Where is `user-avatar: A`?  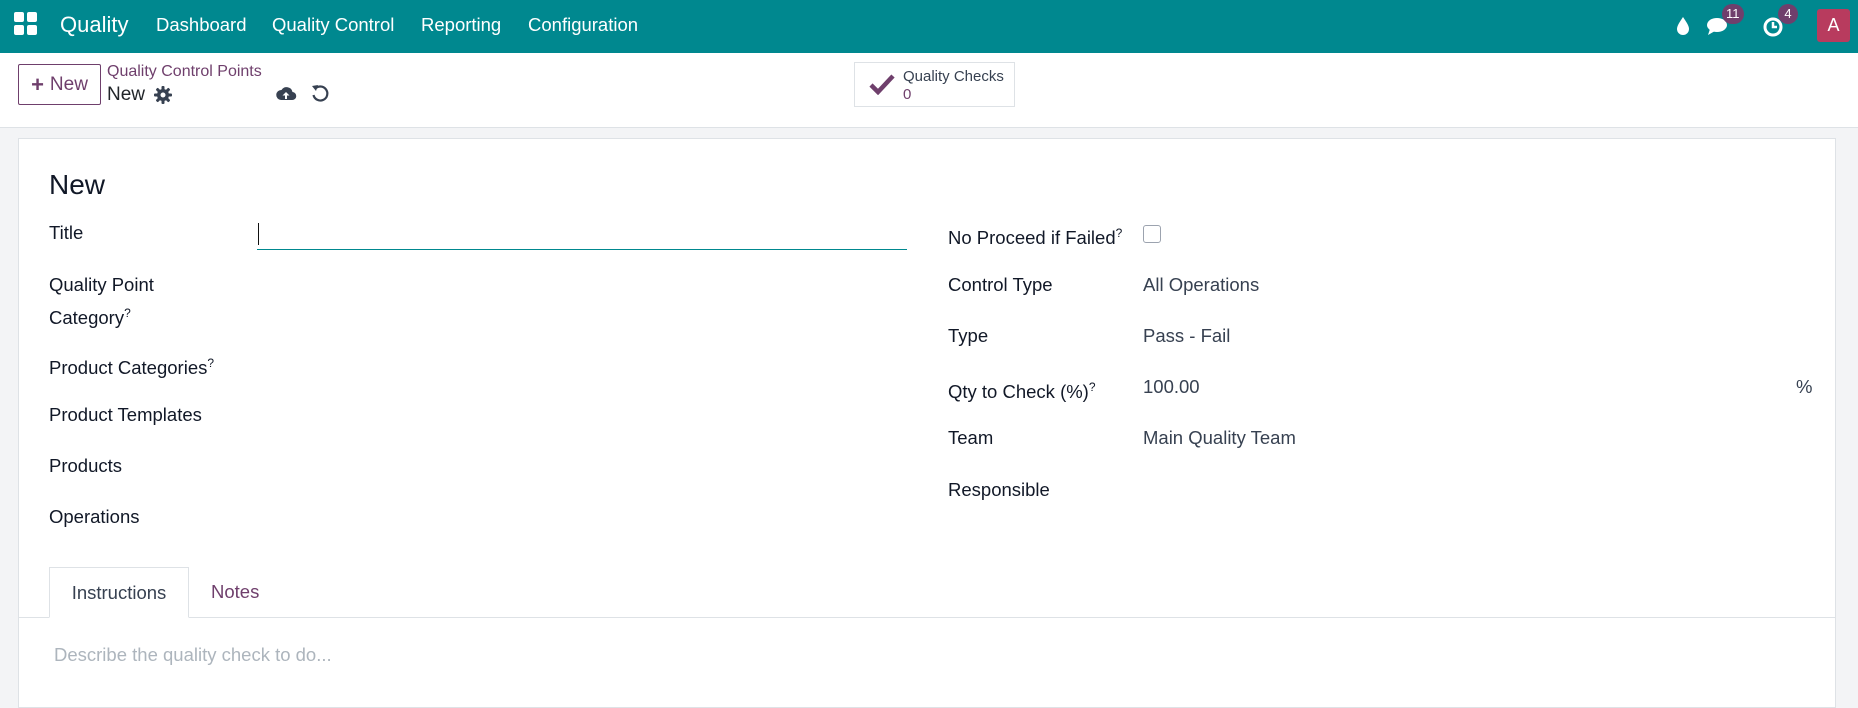 user-avatar: A is located at coordinates (1833, 25).